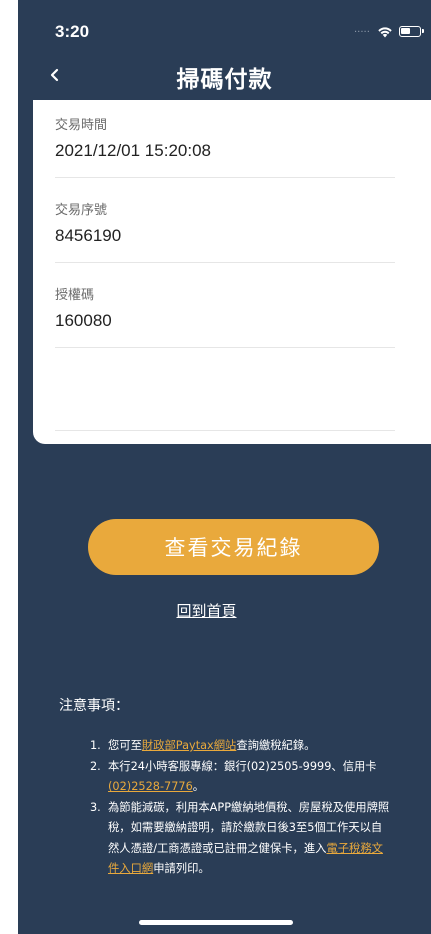 This screenshot has width=431, height=934. Describe the element at coordinates (225, 222) in the screenshot. I see `transaction-serial-field: 交易序號 8456190` at that location.